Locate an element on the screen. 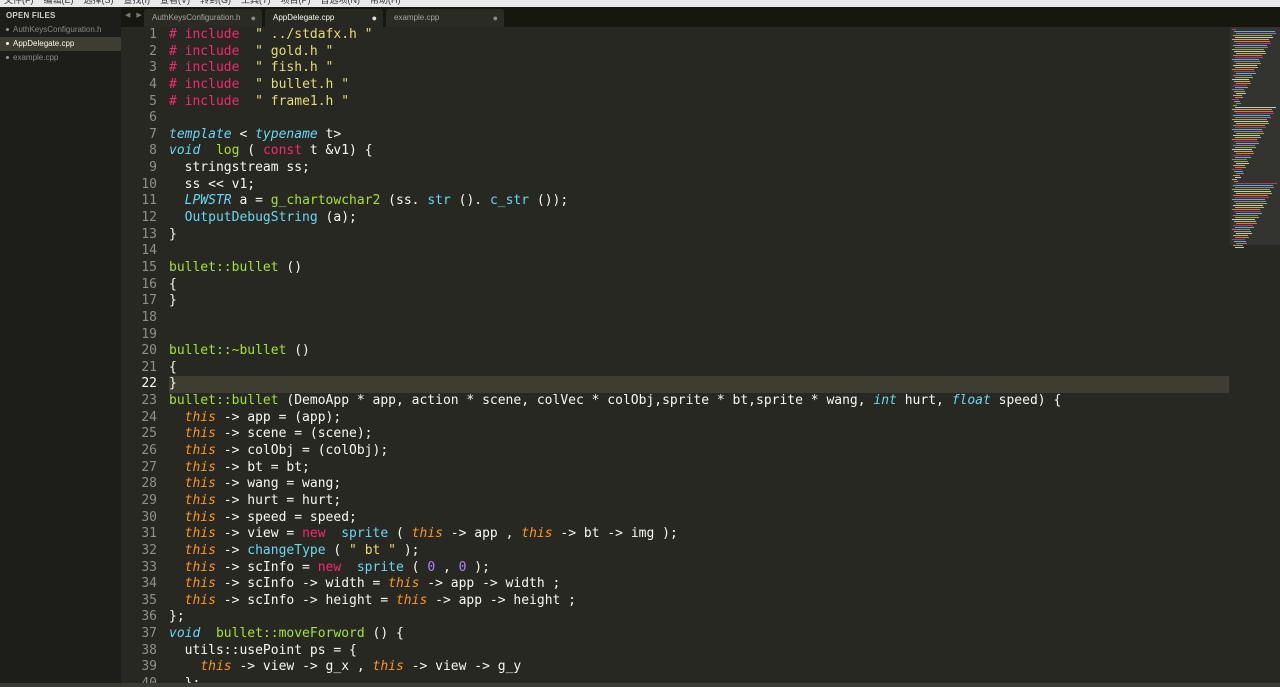 The height and width of the screenshot is (687, 1280). menu-item-6: 工具(T) is located at coordinates (256, 2).